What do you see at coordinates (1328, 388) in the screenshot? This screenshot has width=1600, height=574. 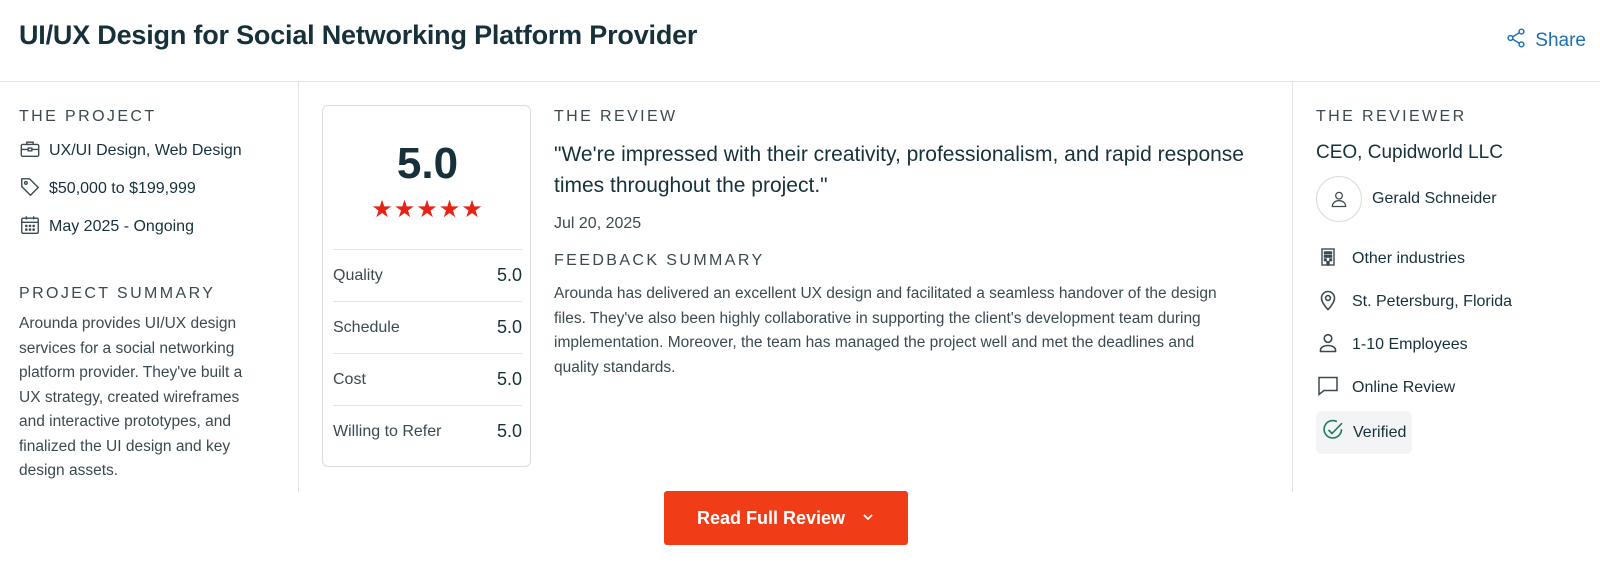 I see `chat-bubble-icon` at bounding box center [1328, 388].